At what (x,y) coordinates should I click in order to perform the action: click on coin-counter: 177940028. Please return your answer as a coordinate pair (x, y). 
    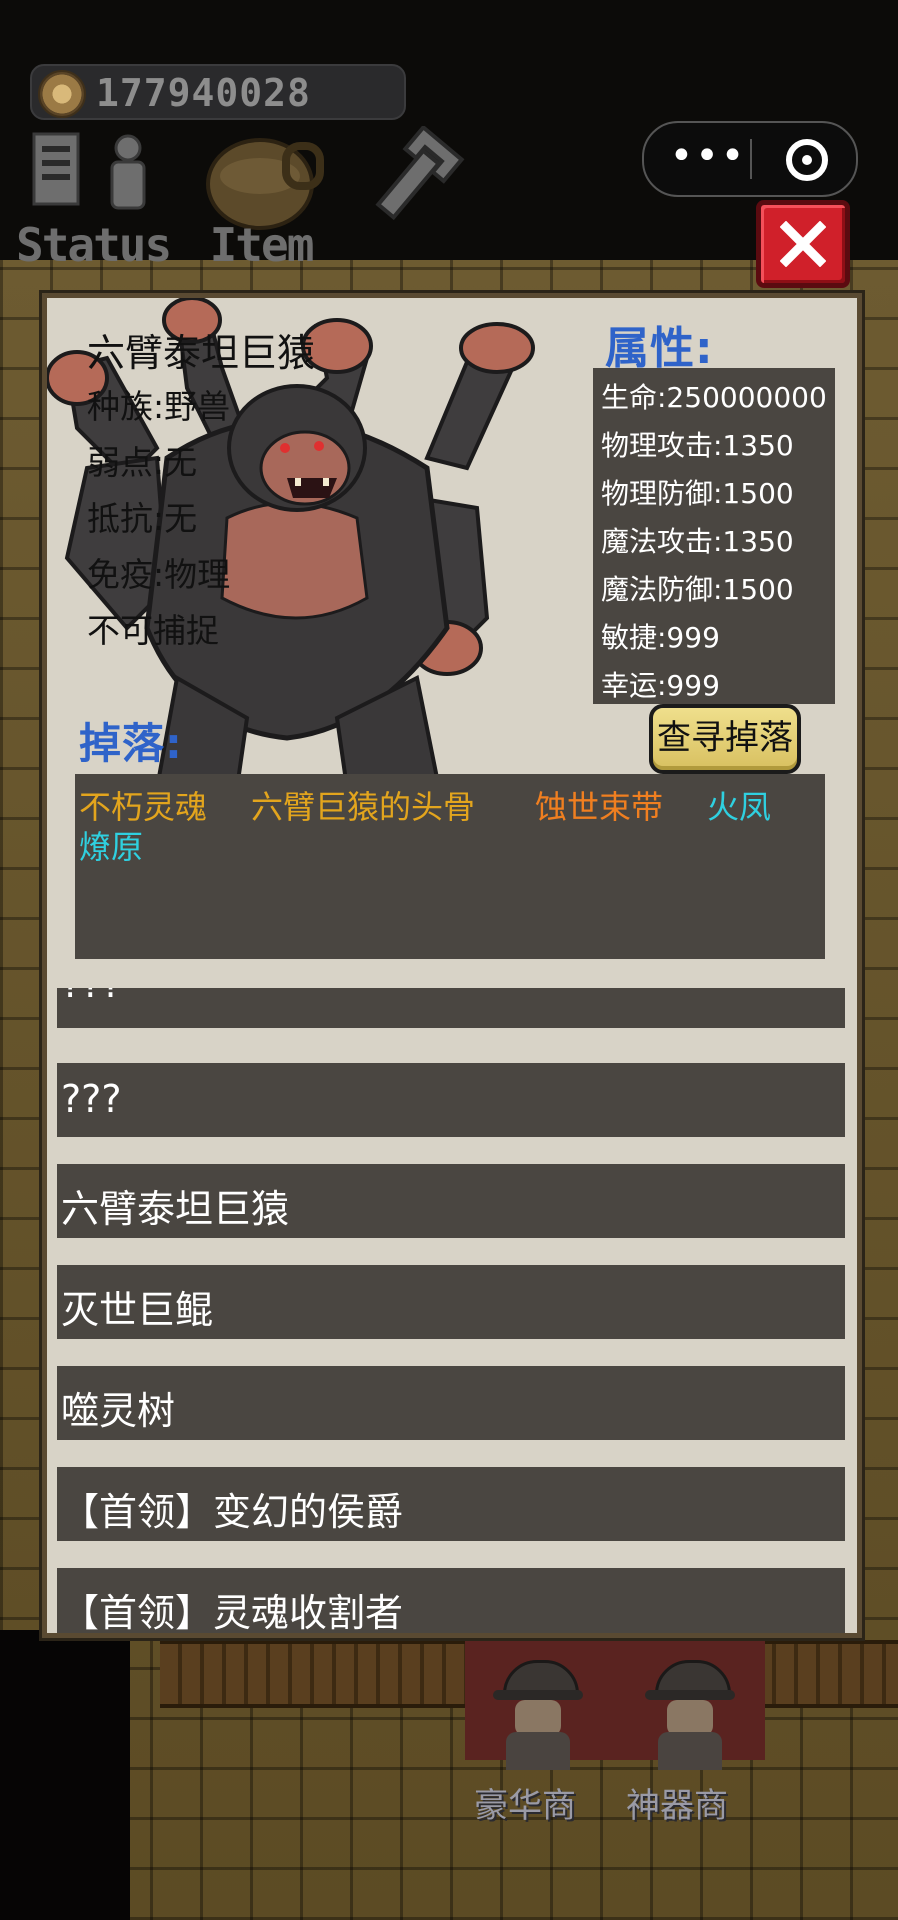
    Looking at the image, I should click on (218, 92).